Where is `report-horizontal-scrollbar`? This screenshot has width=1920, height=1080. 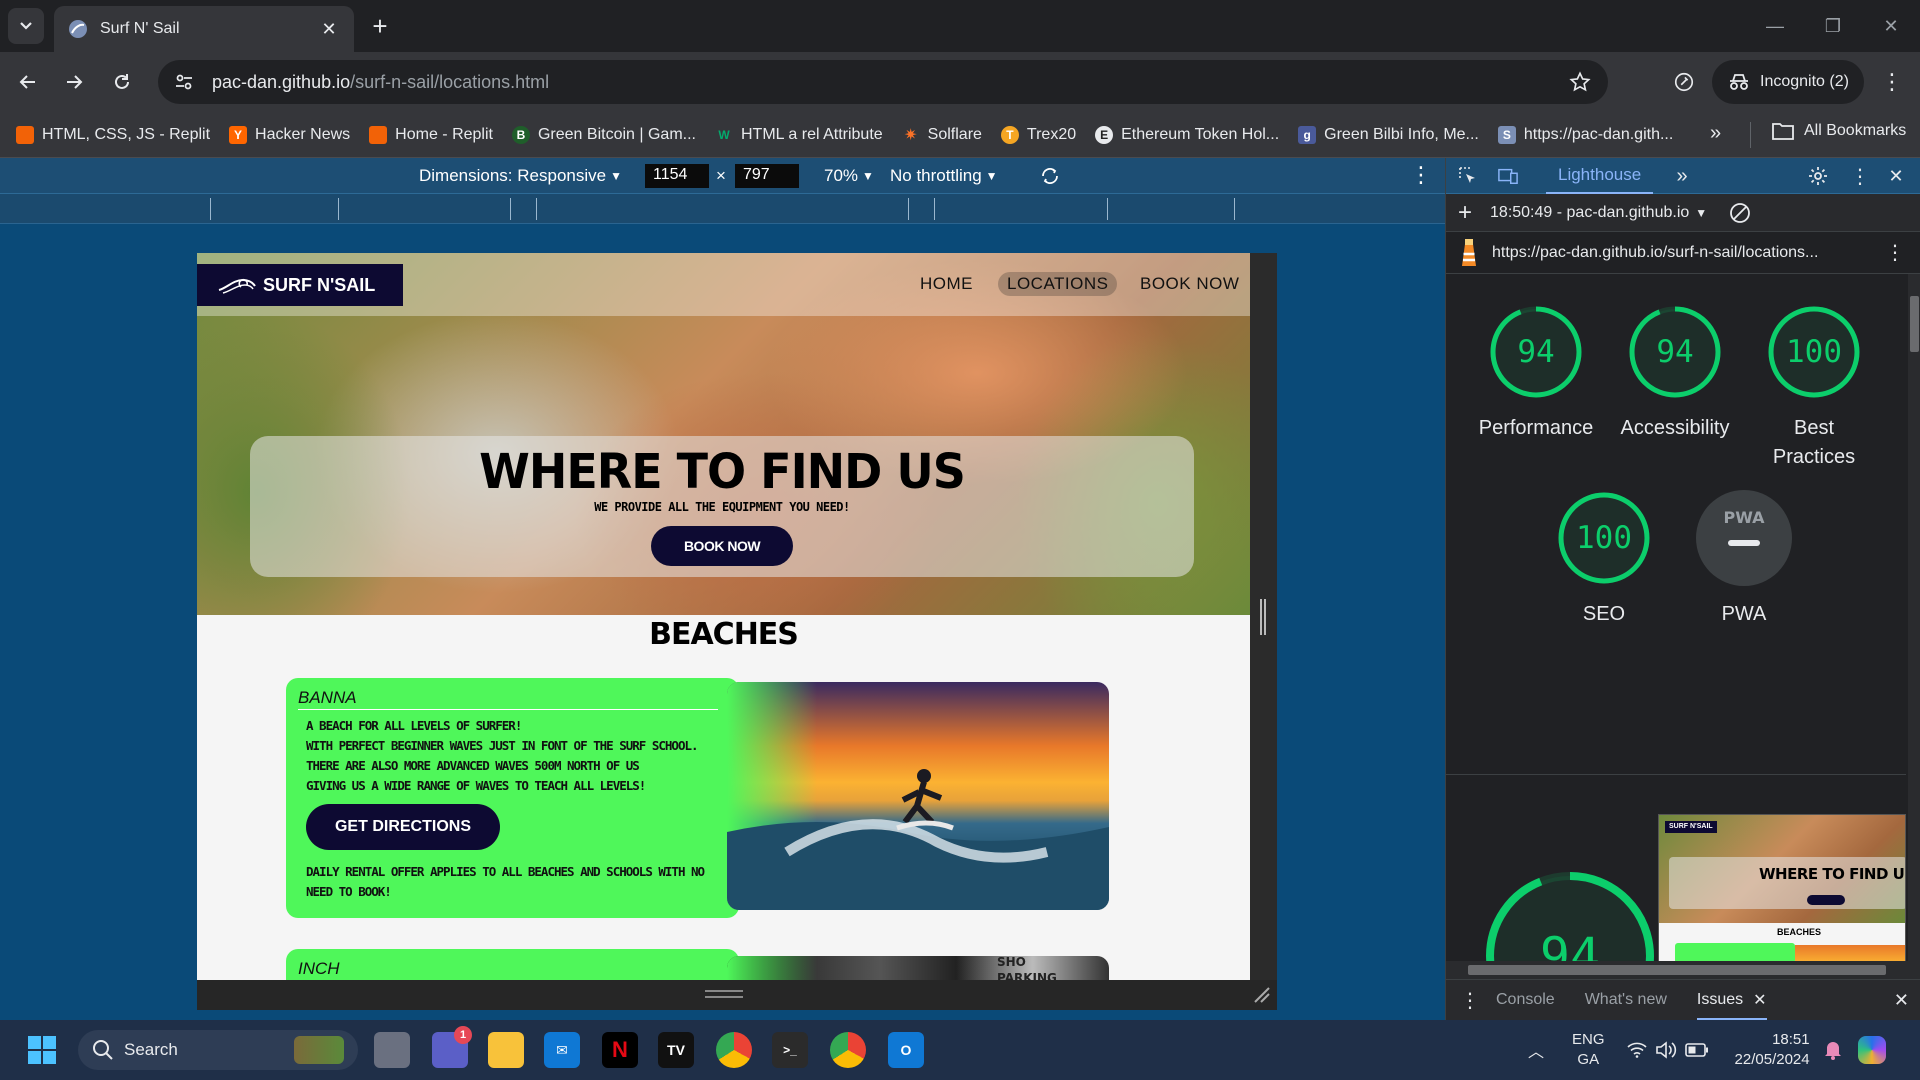
report-horizontal-scrollbar is located at coordinates (1683, 970).